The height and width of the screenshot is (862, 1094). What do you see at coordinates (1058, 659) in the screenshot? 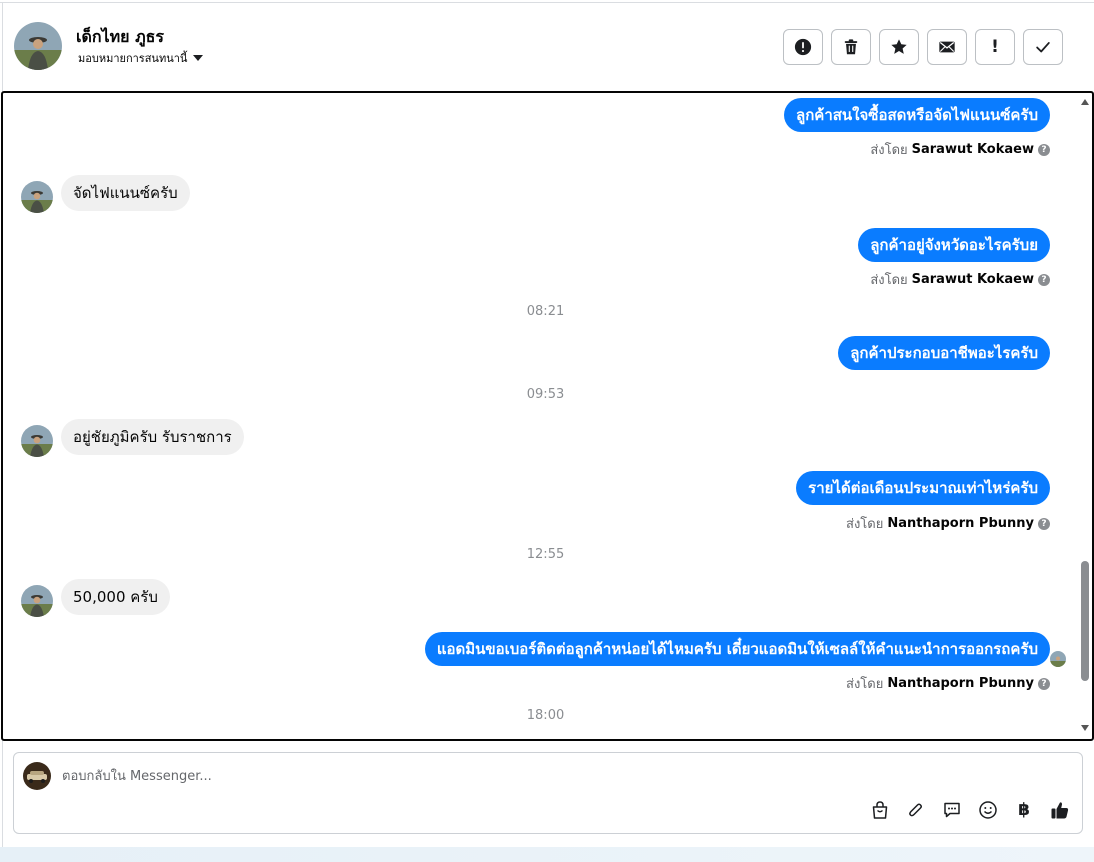
I see `seen-avatar` at bounding box center [1058, 659].